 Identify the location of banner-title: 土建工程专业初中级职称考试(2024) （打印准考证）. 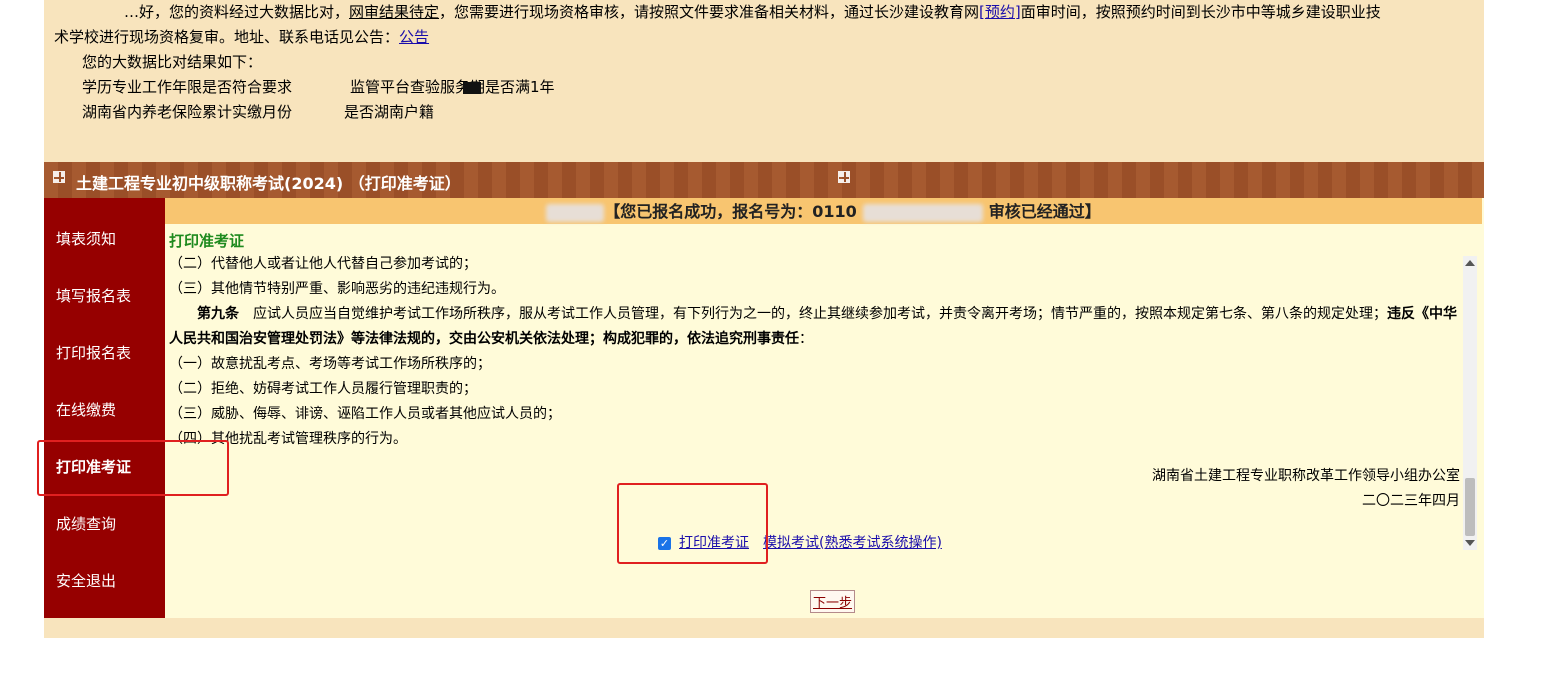
(268, 183).